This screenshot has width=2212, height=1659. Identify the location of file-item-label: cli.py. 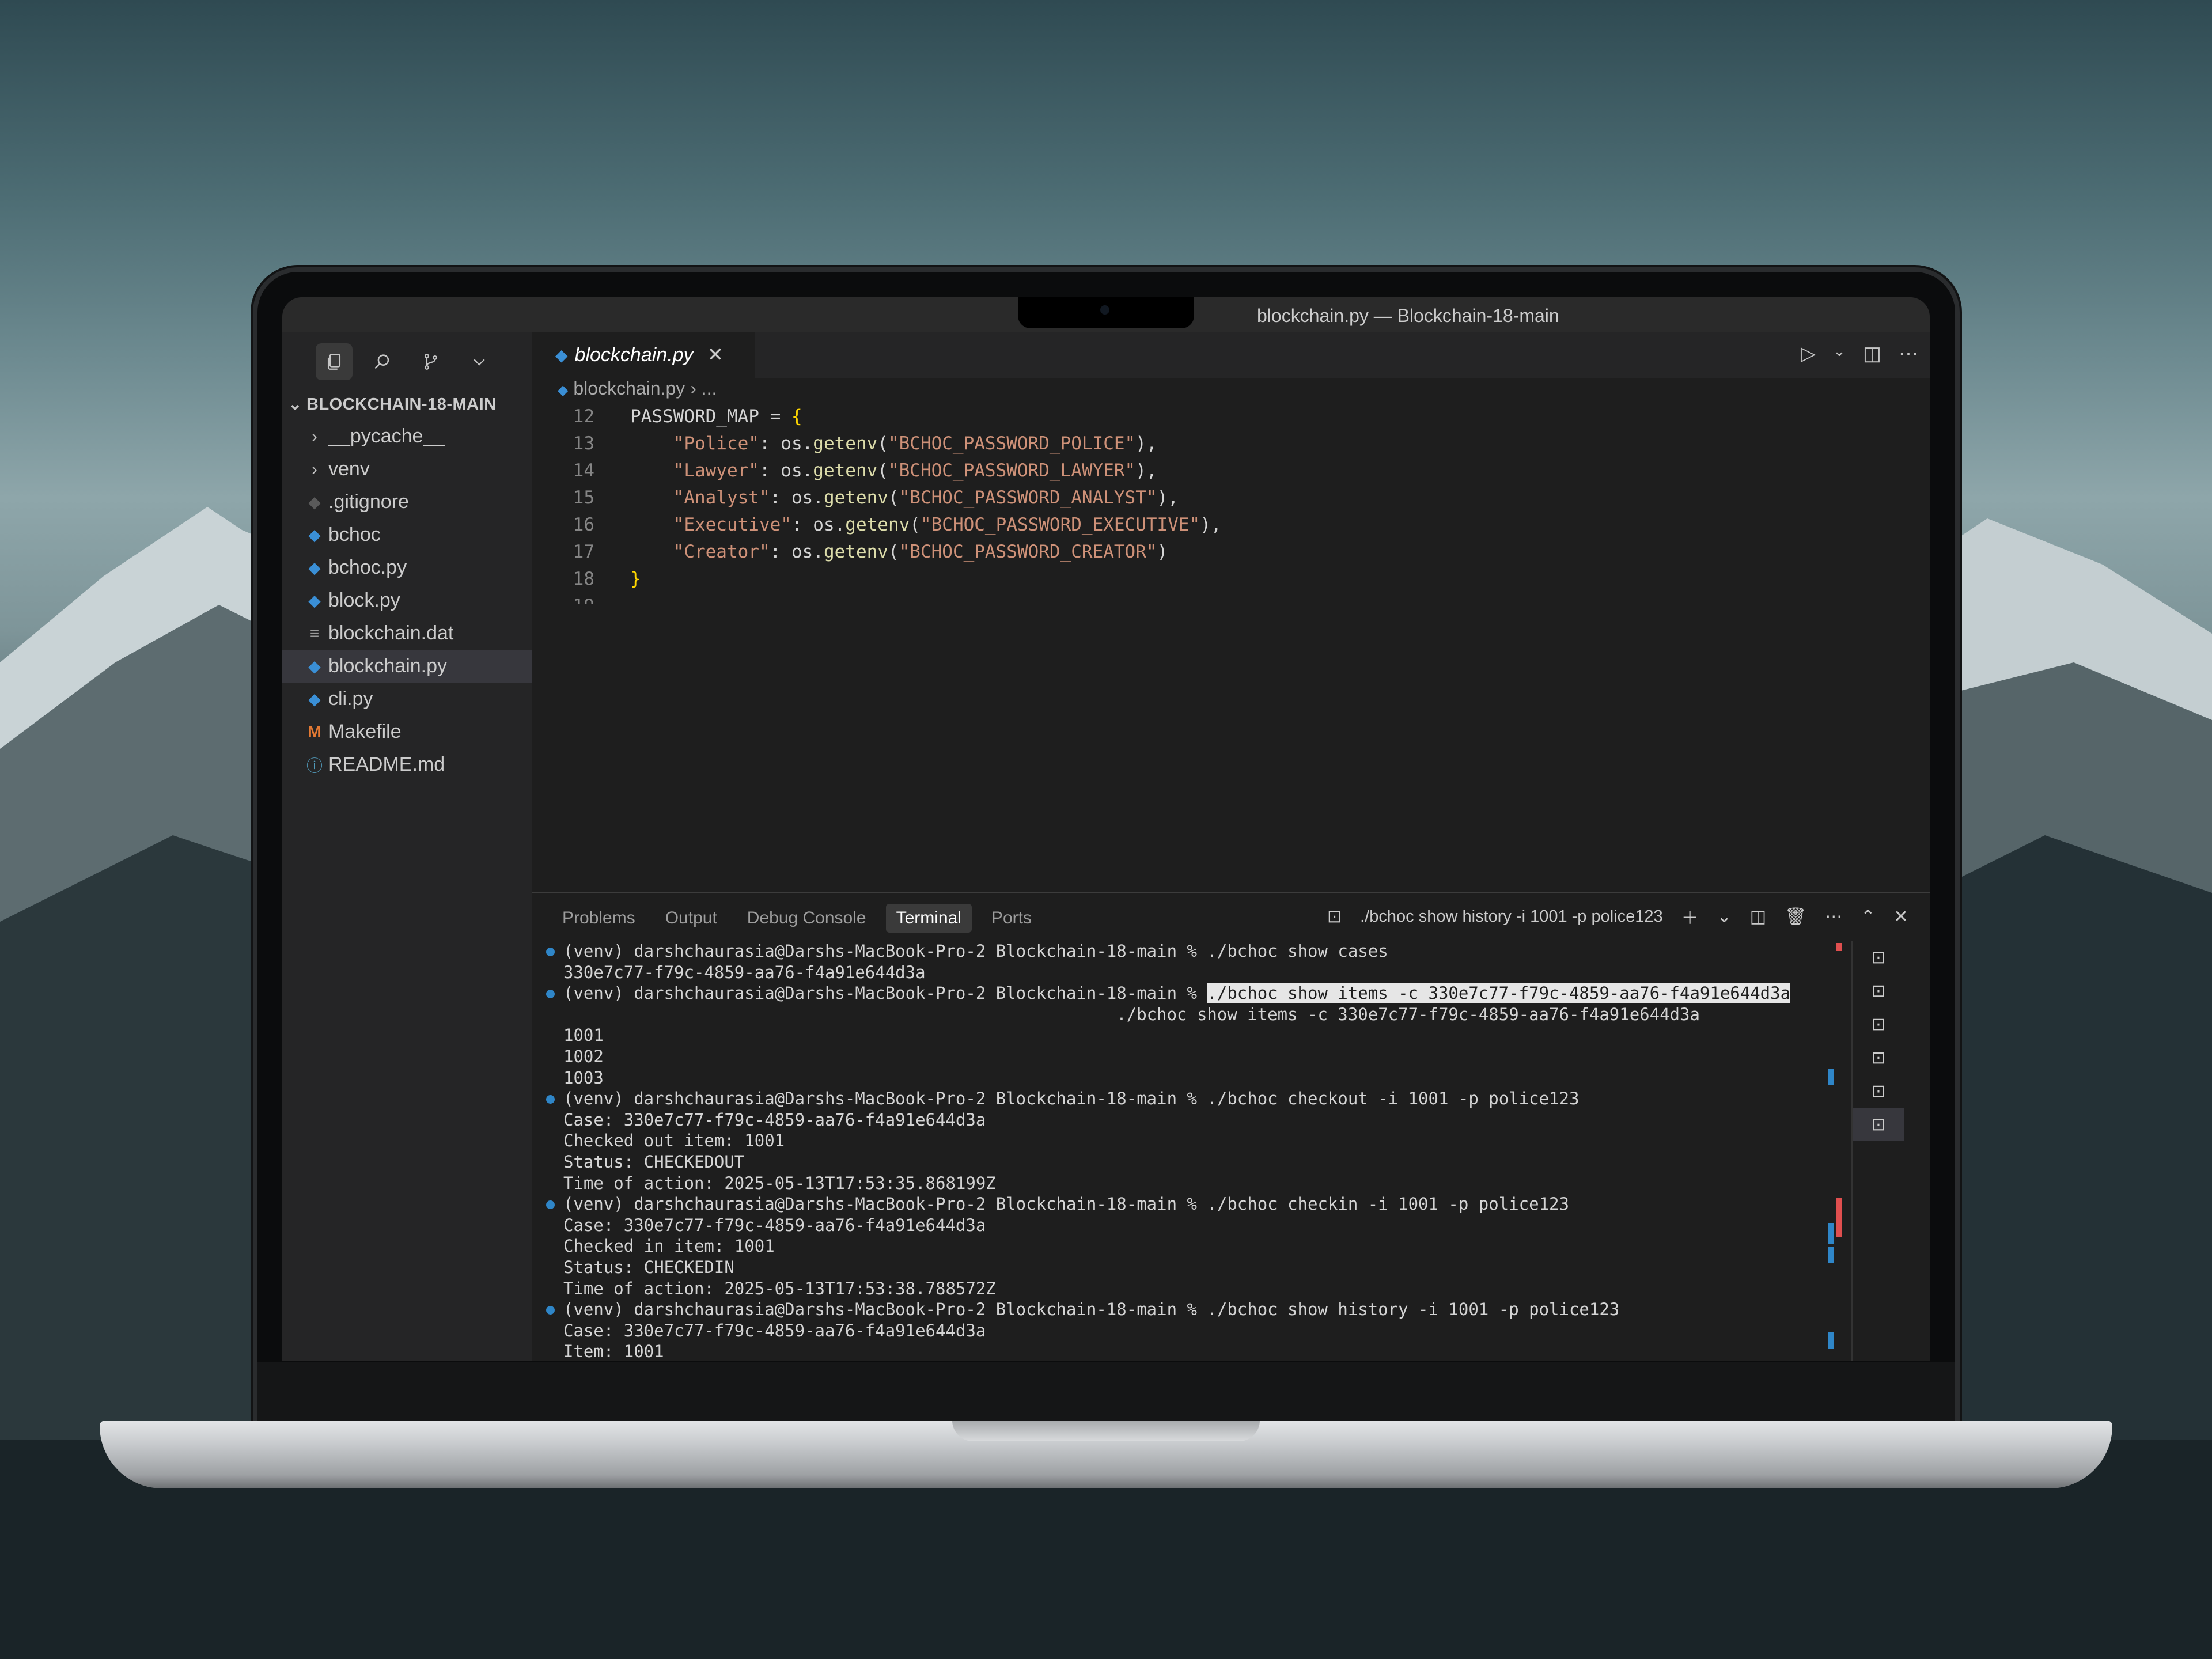
(350, 699).